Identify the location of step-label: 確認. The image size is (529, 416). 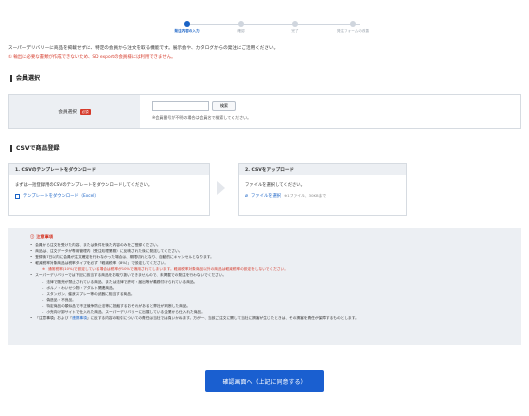
(241, 31).